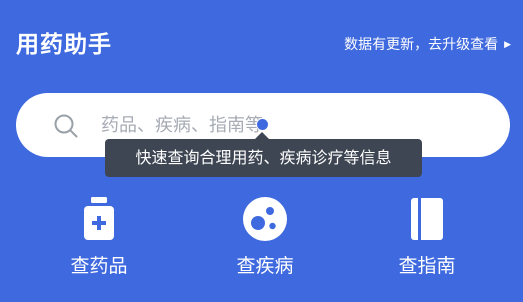 The width and height of the screenshot is (523, 302). Describe the element at coordinates (427, 266) in the screenshot. I see `search-guide-label: 查指南` at that location.